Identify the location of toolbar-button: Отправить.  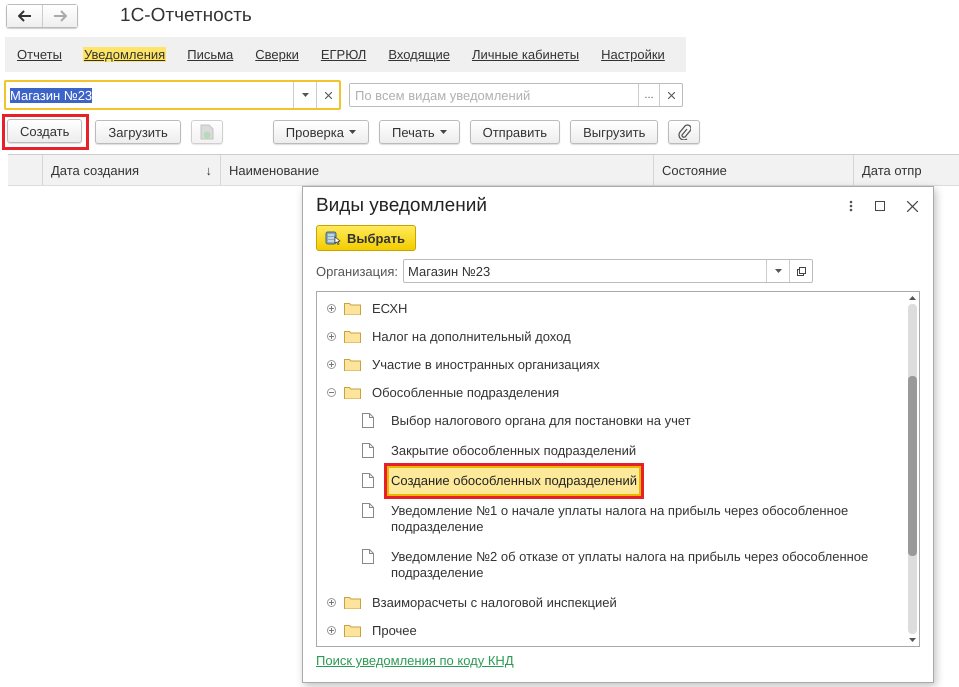
(515, 132).